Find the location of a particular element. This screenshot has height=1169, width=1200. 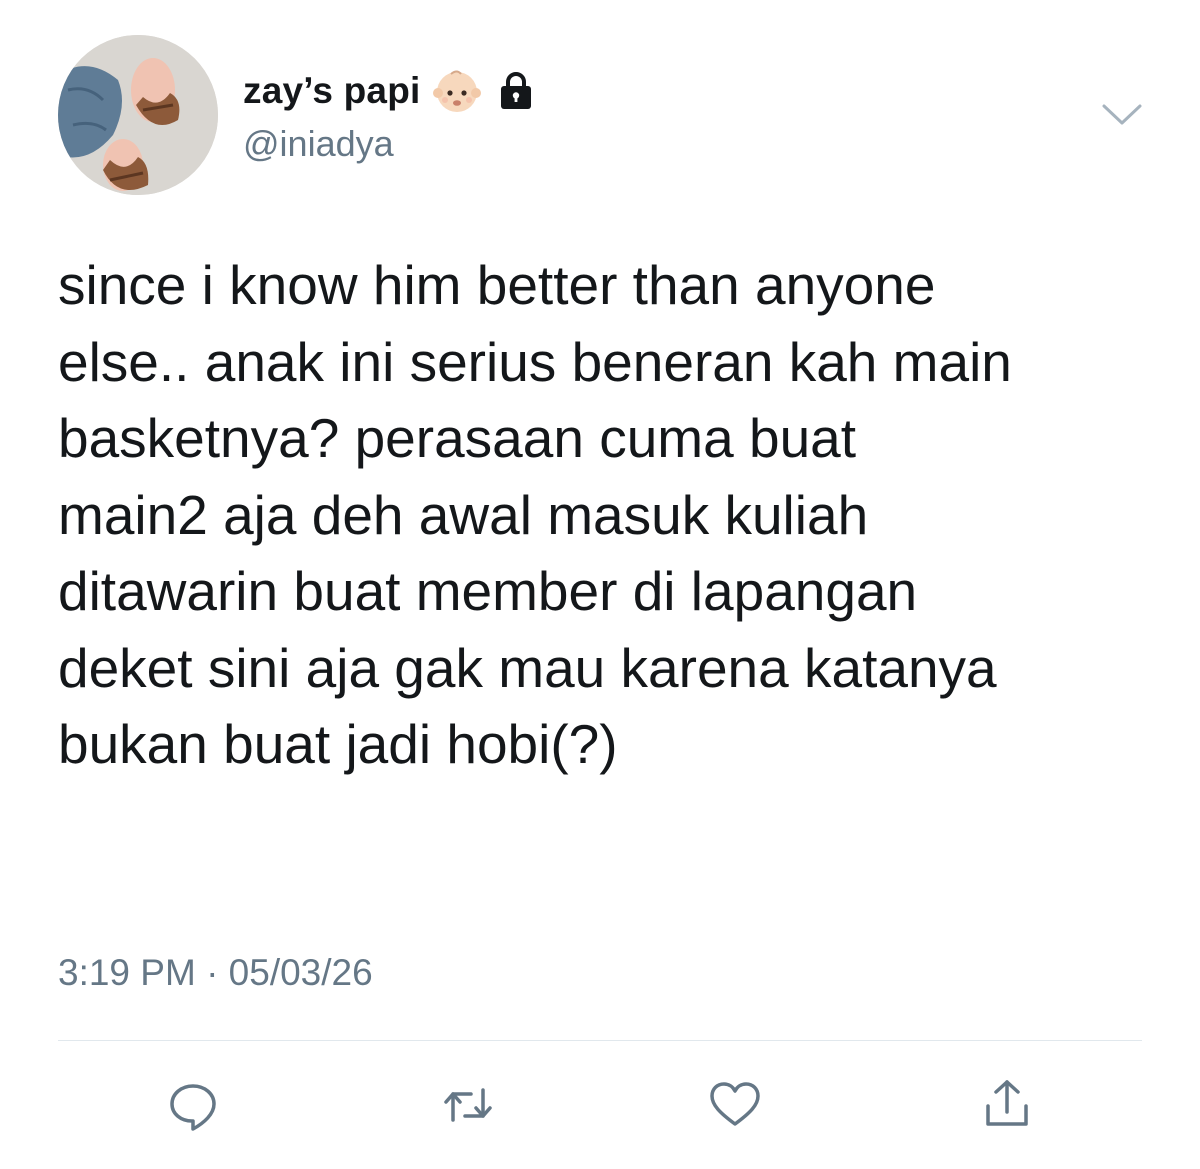

reply-button is located at coordinates (193, 1105).